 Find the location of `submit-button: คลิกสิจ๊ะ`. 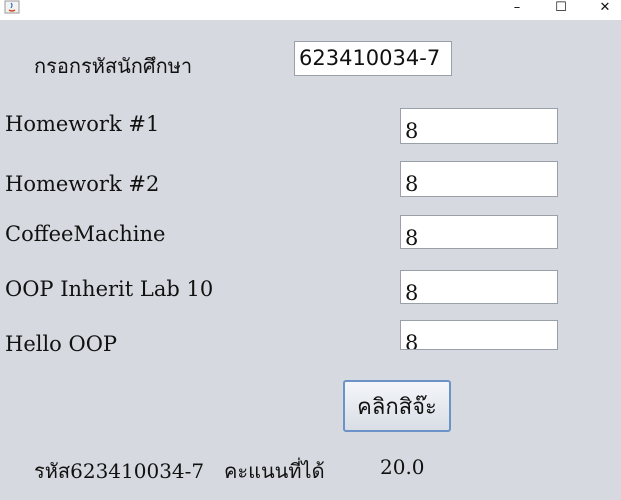

submit-button: คลิกสิจ๊ะ is located at coordinates (397, 406).